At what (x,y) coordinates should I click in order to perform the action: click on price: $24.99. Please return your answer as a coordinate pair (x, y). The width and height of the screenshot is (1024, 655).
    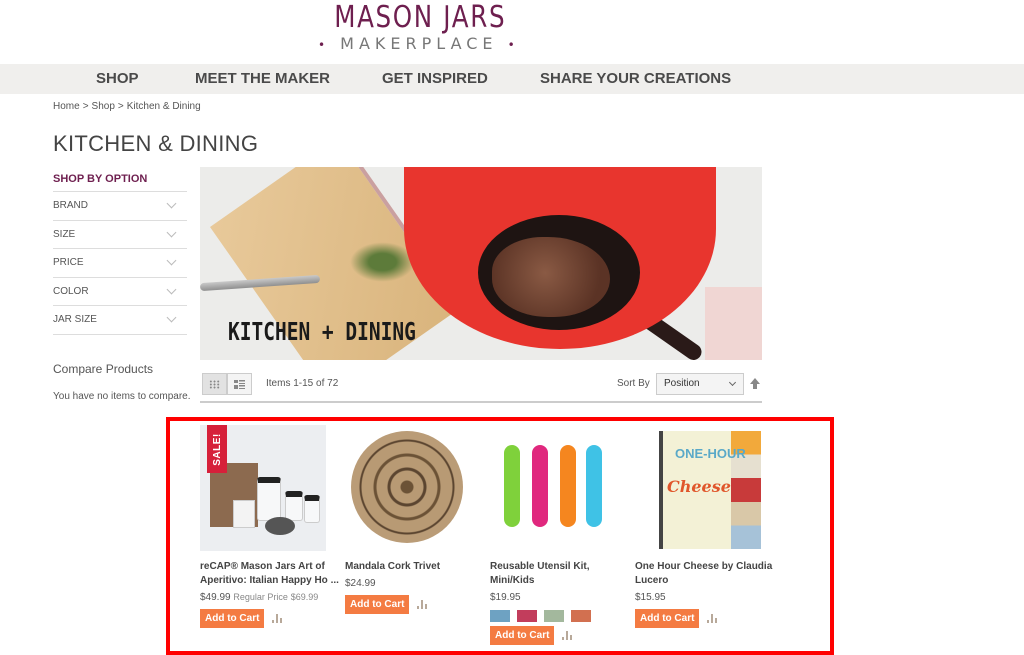
    Looking at the image, I should click on (360, 583).